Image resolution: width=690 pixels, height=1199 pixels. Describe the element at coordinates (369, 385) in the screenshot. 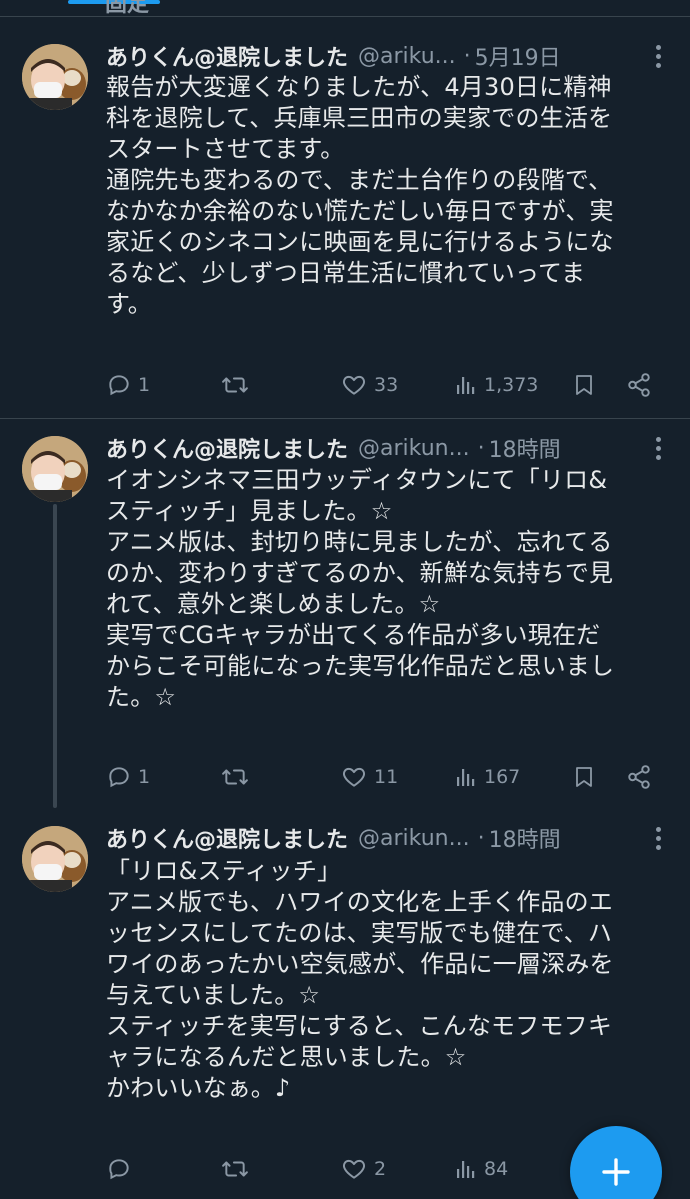

I see `like-button: 33` at that location.